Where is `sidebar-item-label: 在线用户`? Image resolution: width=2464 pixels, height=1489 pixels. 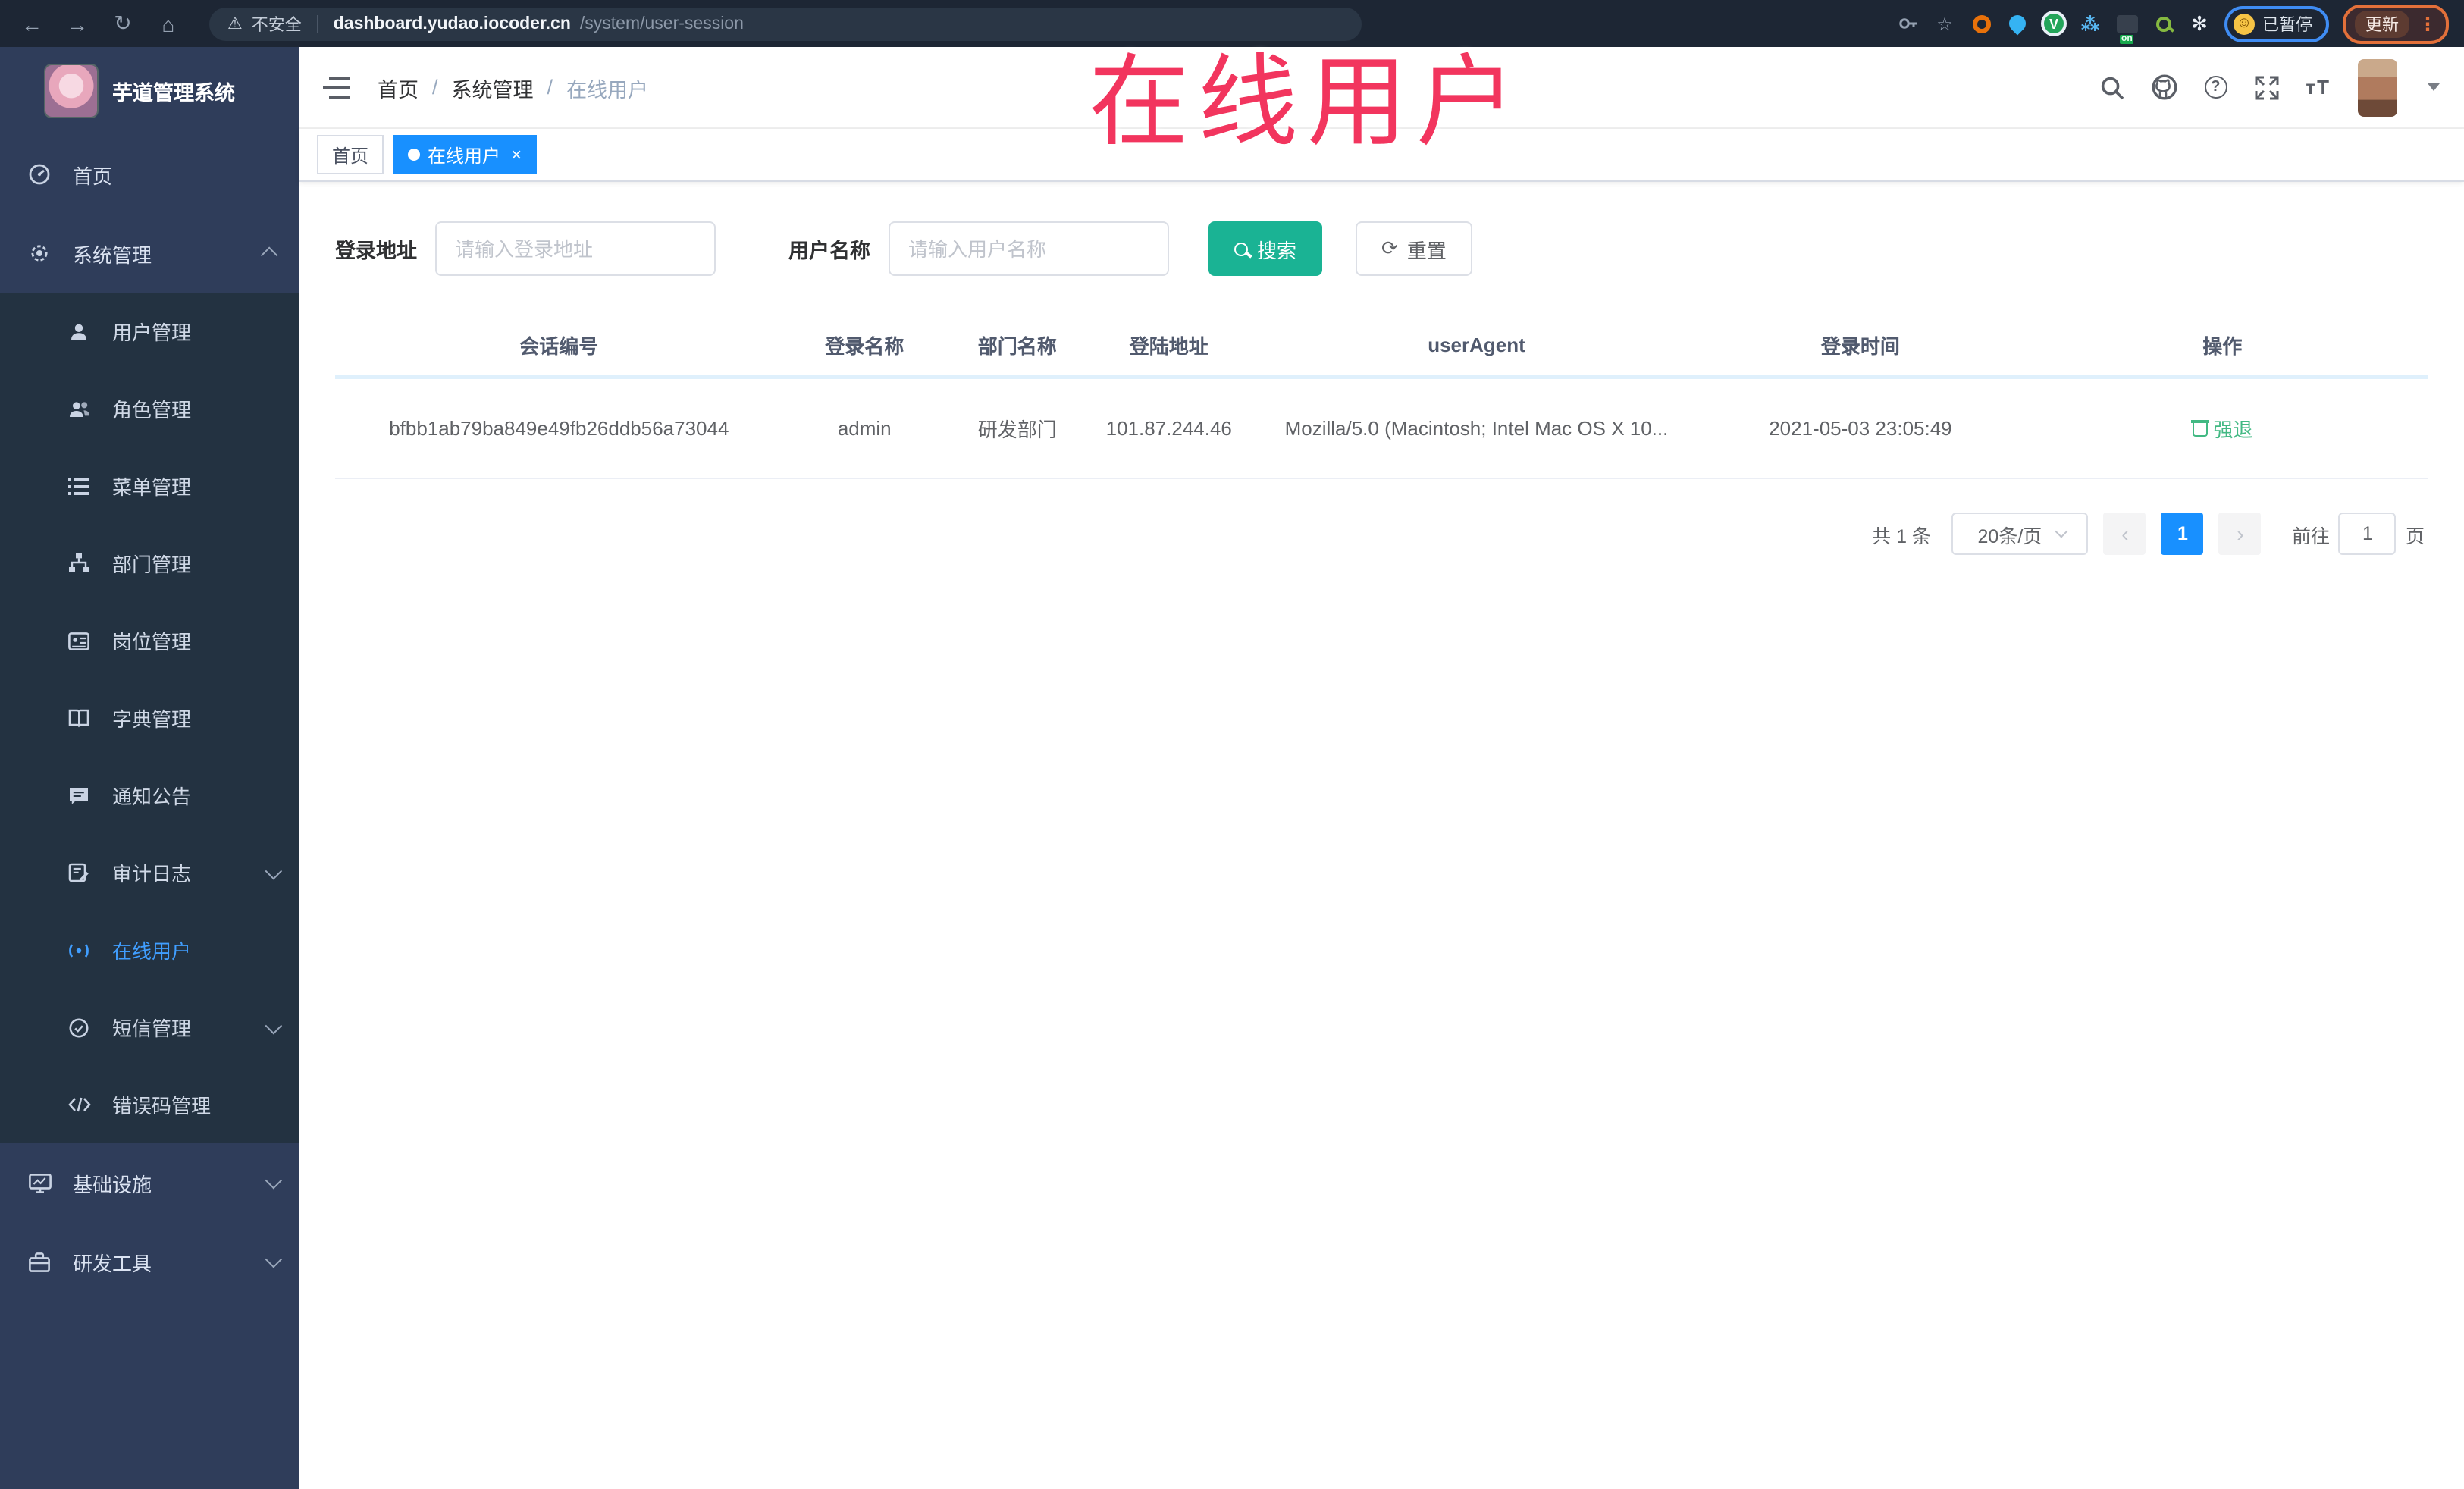
sidebar-item-label: 在线用户 is located at coordinates (152, 951).